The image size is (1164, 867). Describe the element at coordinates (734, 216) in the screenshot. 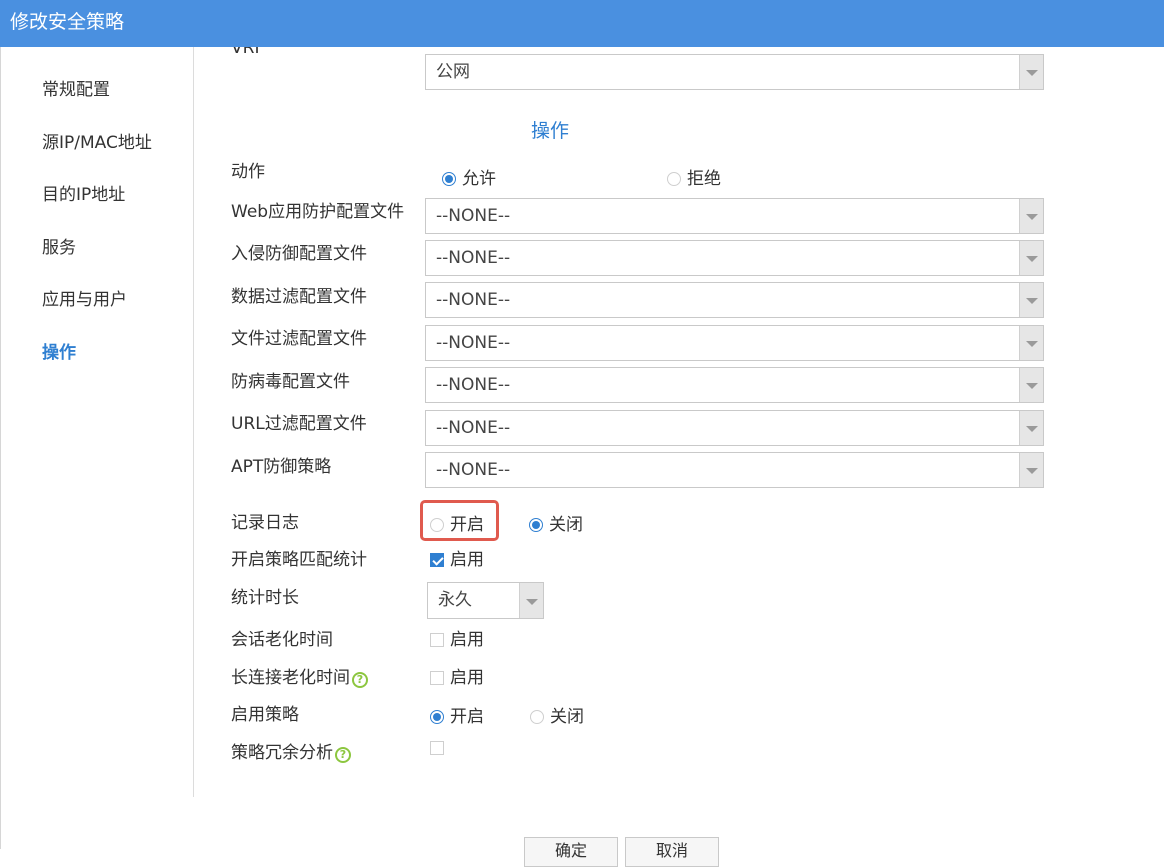

I see `waf-profile-select: --NONE--` at that location.